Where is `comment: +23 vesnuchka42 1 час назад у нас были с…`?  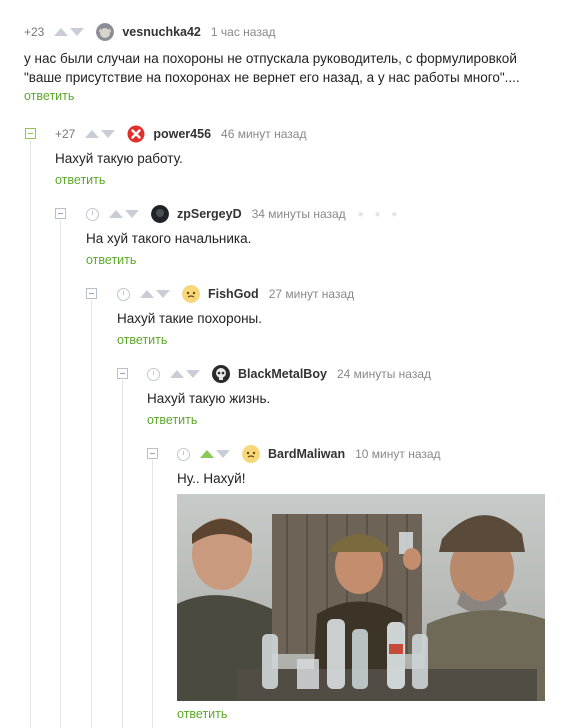
comment: +23 vesnuchka42 1 час назад у нас были с… is located at coordinates (294, 63).